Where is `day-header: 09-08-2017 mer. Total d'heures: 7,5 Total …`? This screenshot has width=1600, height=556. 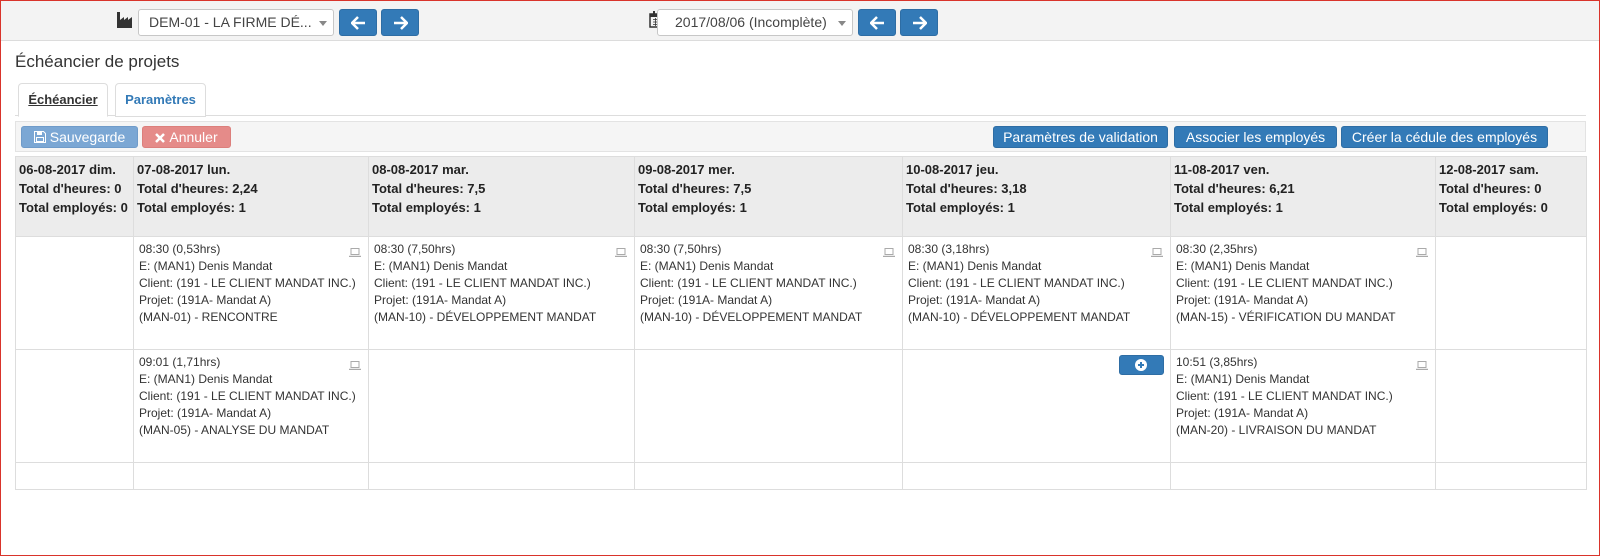
day-header: 09-08-2017 mer. Total d'heures: 7,5 Total … is located at coordinates (768, 196).